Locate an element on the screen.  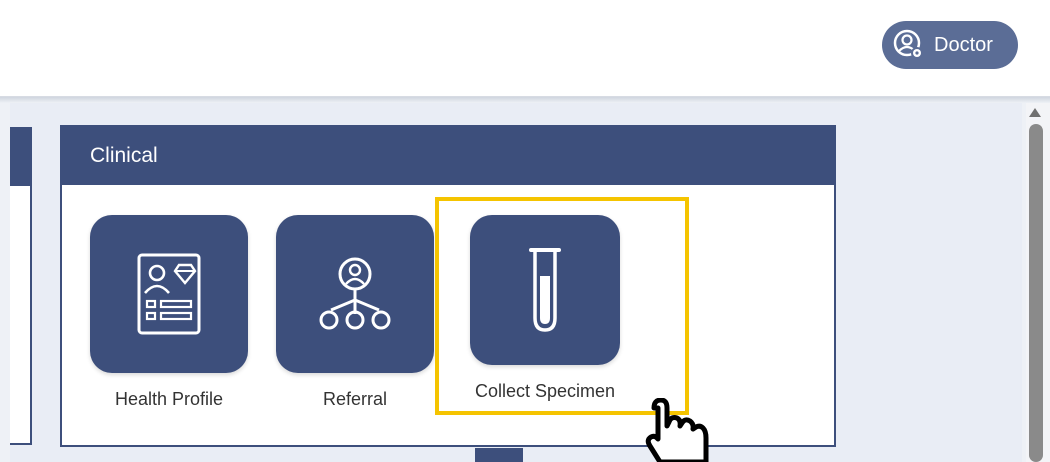
doctor-role-button: Doctor is located at coordinates (950, 45).